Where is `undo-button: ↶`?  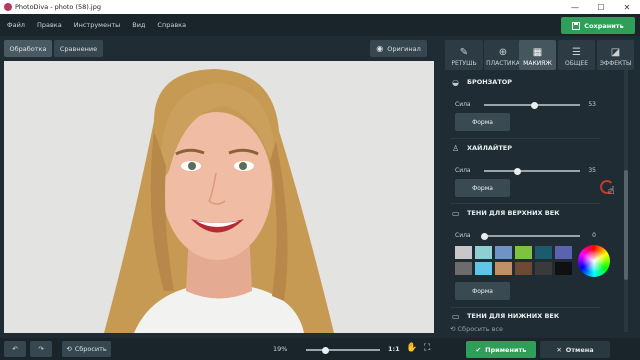 undo-button: ↶ is located at coordinates (15, 349).